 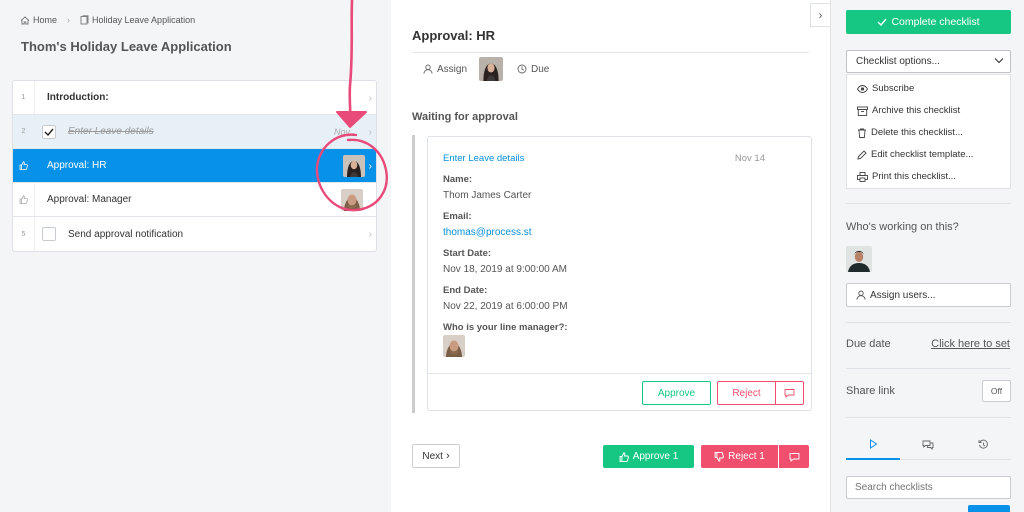 What do you see at coordinates (194, 234) in the screenshot?
I see `task-row-send-approval-notification: 5 Send approval notification ›` at bounding box center [194, 234].